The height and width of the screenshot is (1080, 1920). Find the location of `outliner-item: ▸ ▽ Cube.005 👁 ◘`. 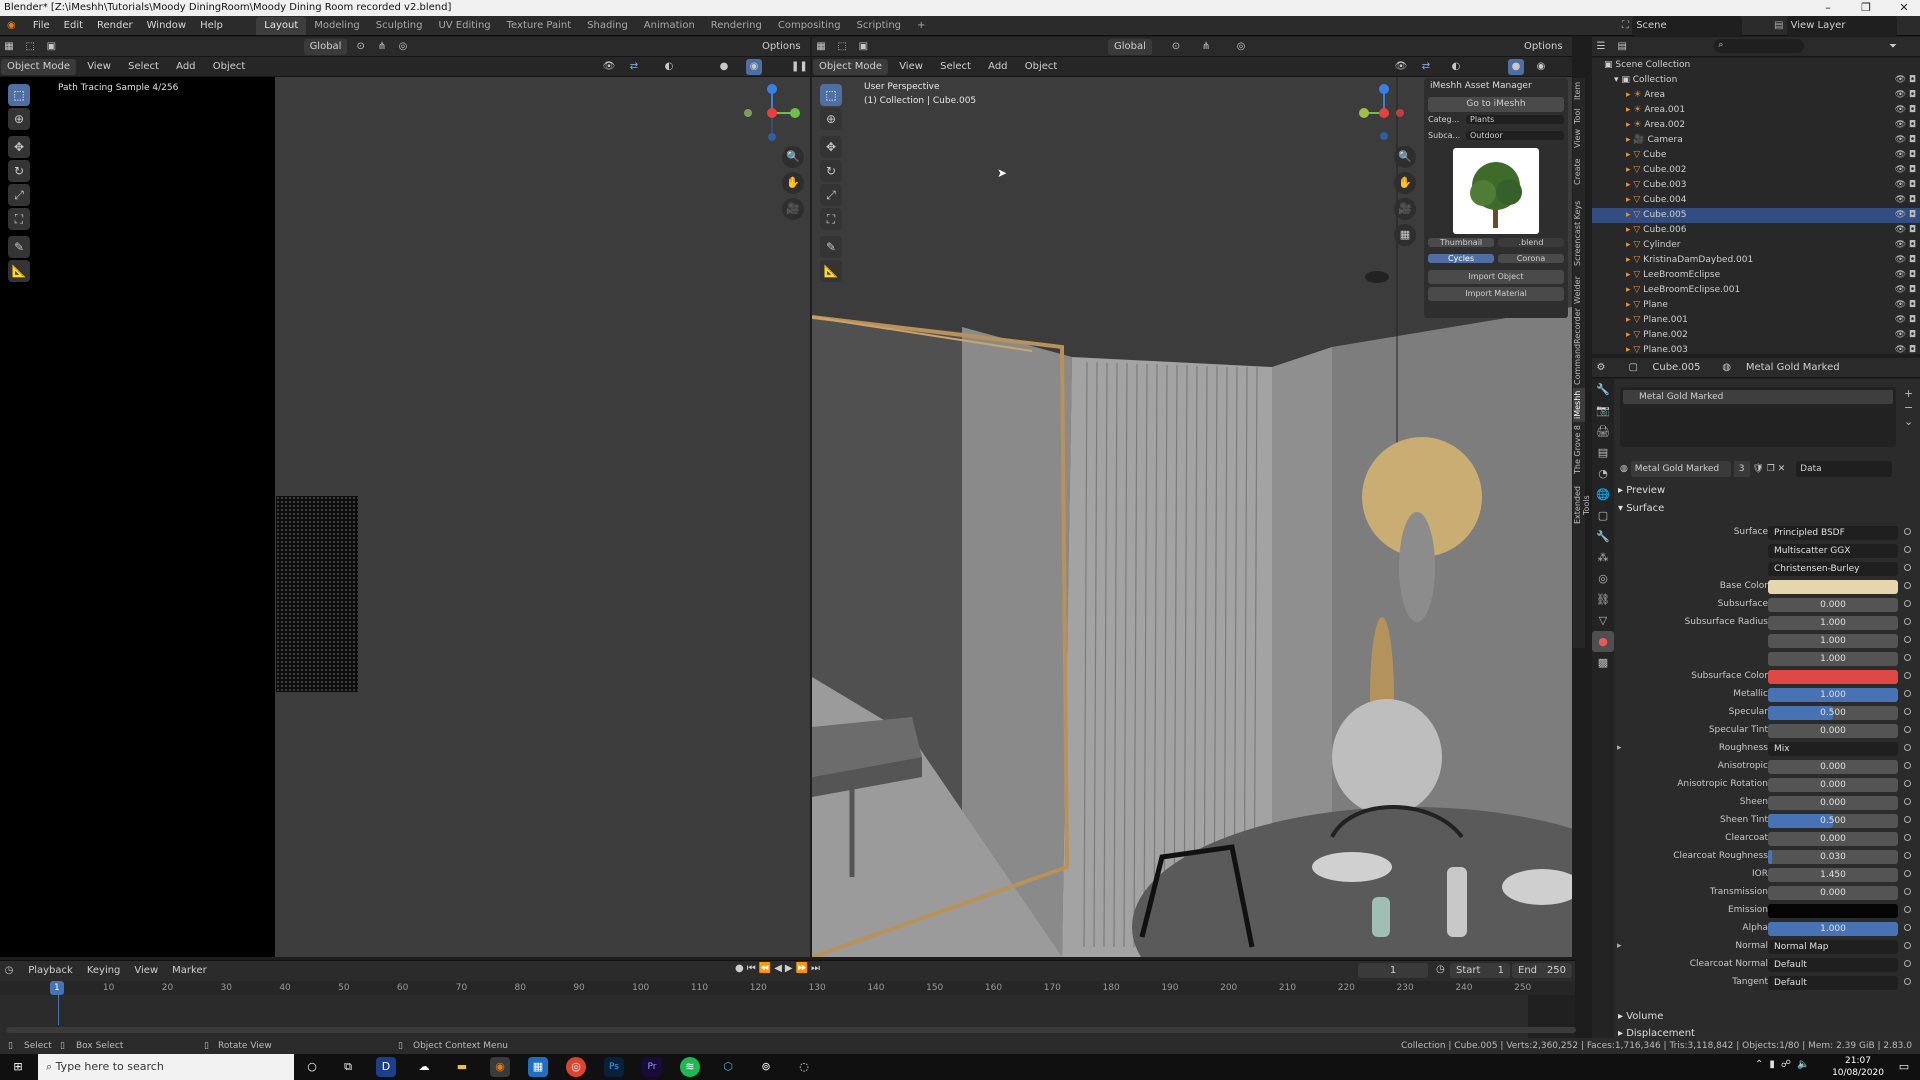

outliner-item: ▸ ▽ Cube.005 👁 ◘ is located at coordinates (1756, 215).